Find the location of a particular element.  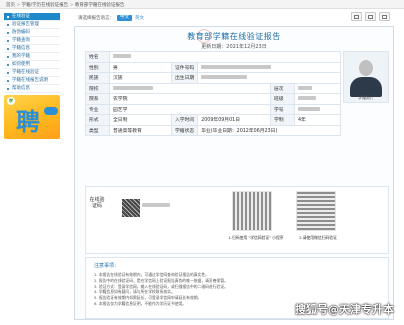

download-icon is located at coordinates (370, 16).